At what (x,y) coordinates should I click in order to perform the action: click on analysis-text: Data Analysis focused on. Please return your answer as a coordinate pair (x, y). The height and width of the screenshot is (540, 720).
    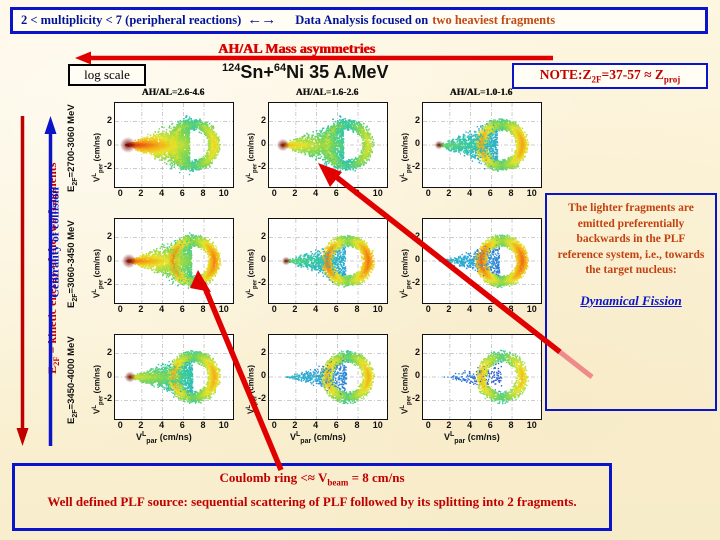
    Looking at the image, I should click on (362, 20).